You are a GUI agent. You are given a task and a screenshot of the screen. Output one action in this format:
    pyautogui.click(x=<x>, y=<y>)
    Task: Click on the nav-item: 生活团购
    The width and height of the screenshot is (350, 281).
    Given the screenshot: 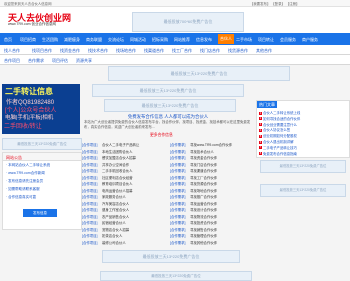 What is the action you would take?
    pyautogui.click(x=50, y=40)
    